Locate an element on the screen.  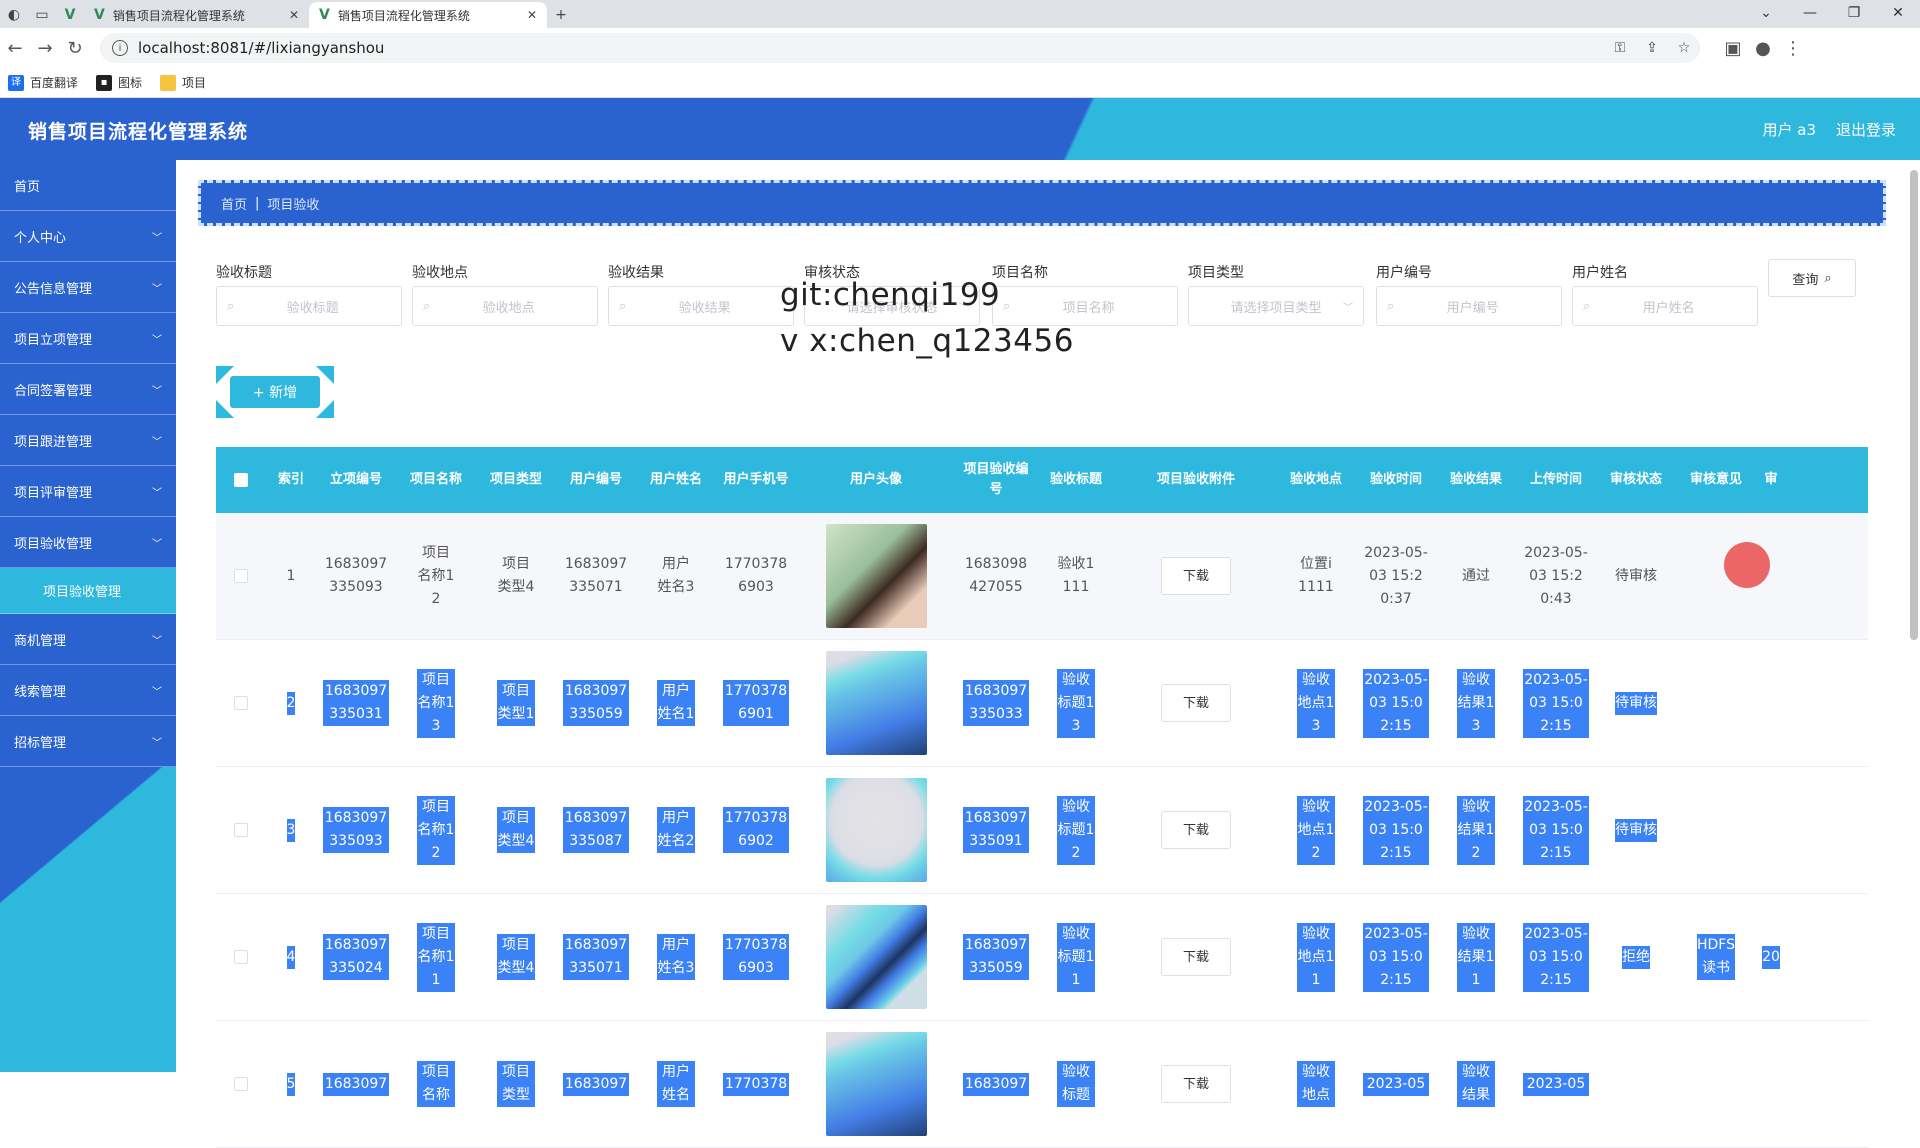
menu-icon: ⋮ is located at coordinates (1793, 48).